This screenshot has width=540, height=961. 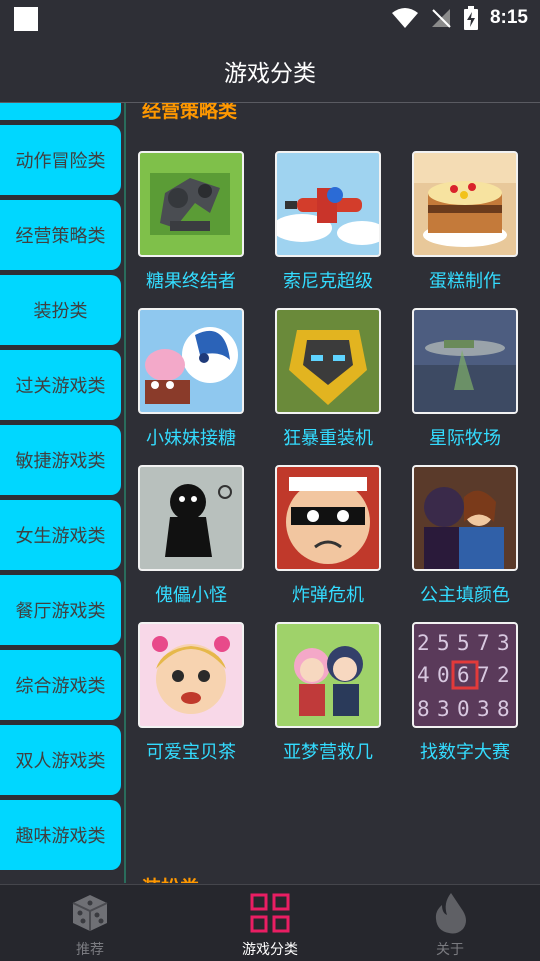 I want to click on sidebar-item-two-player: 双人游戏类, so click(x=60, y=760).